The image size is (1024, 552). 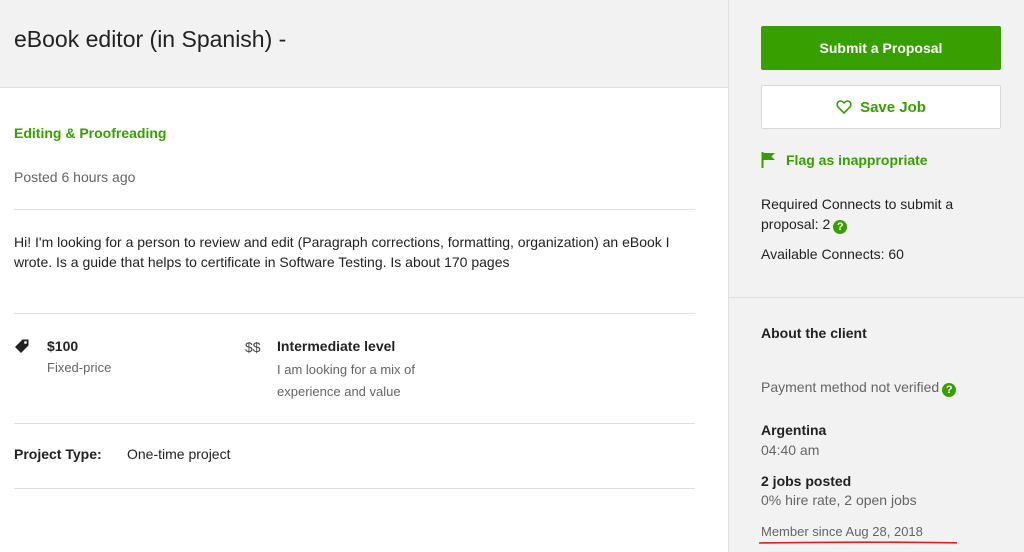 What do you see at coordinates (790, 450) in the screenshot?
I see `client-local-time: 04:40 am` at bounding box center [790, 450].